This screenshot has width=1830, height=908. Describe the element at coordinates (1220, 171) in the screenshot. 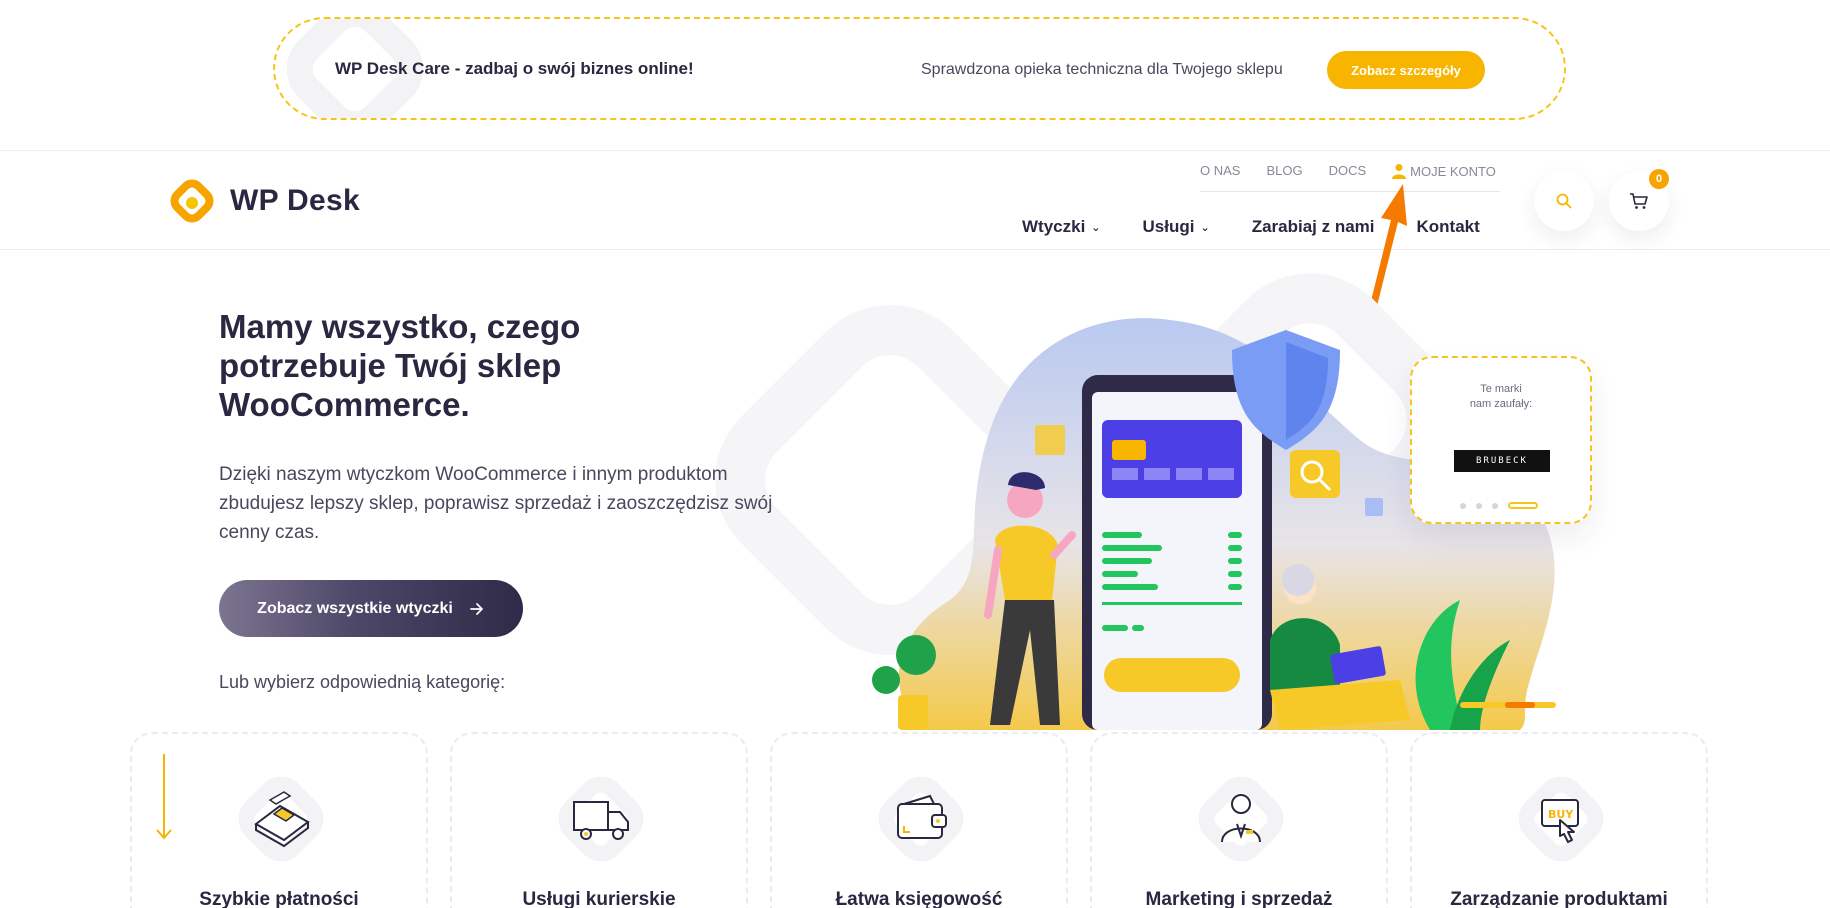

I see `nav-about: O NAS` at that location.